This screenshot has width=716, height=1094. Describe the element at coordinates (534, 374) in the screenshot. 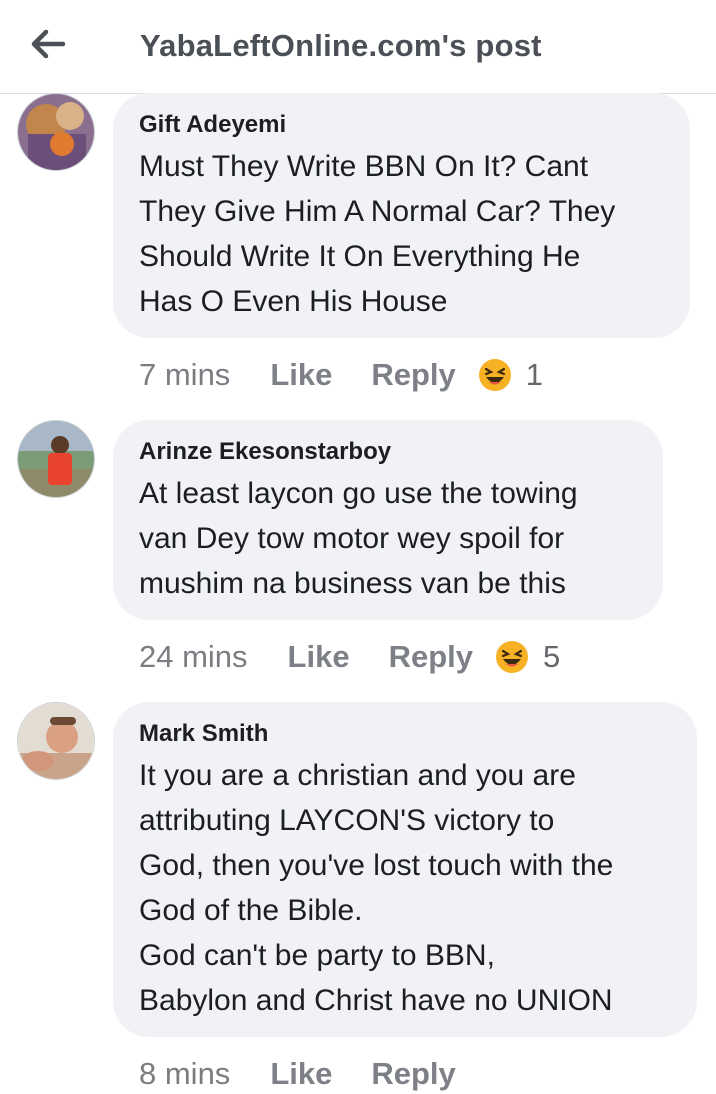

I see `reaction-count: 1` at that location.